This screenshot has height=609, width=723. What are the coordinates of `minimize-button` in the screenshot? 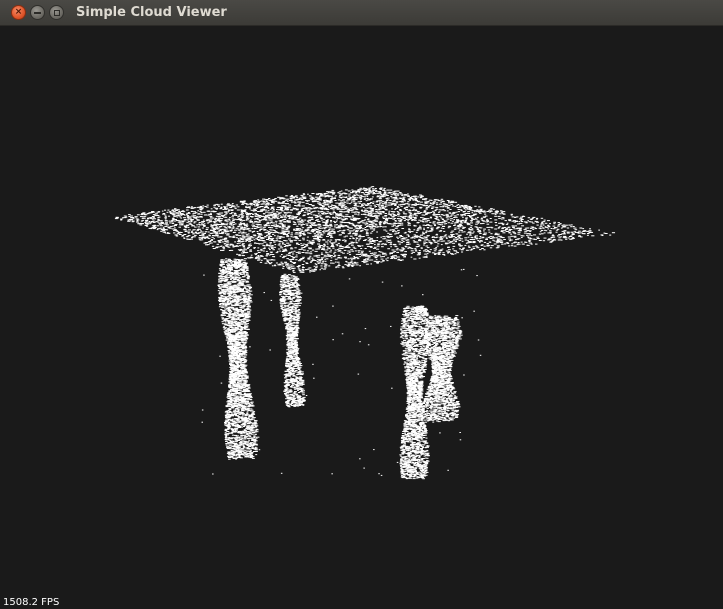 It's located at (37, 12).